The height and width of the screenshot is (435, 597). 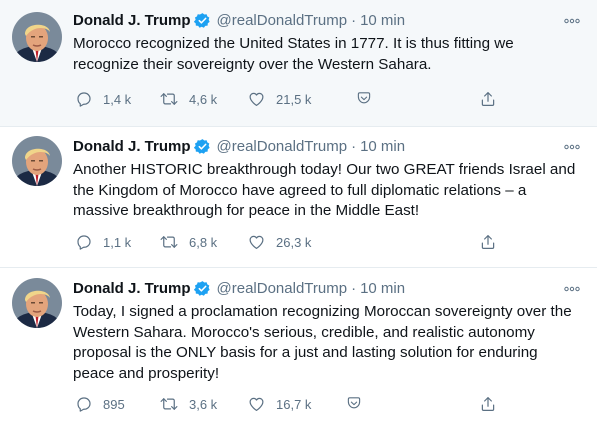 I want to click on reply-button: 1,1 k, so click(x=103, y=242).